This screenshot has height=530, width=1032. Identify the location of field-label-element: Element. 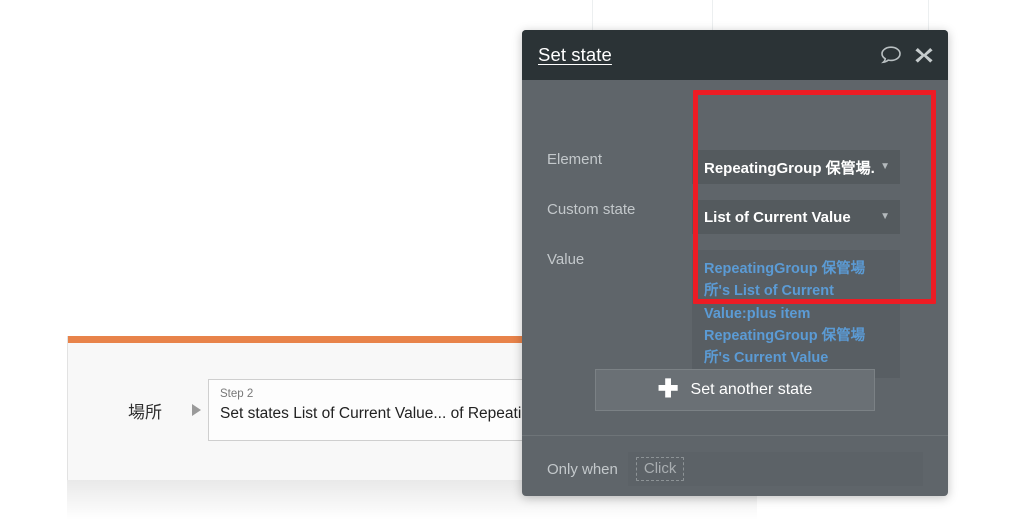
(575, 159).